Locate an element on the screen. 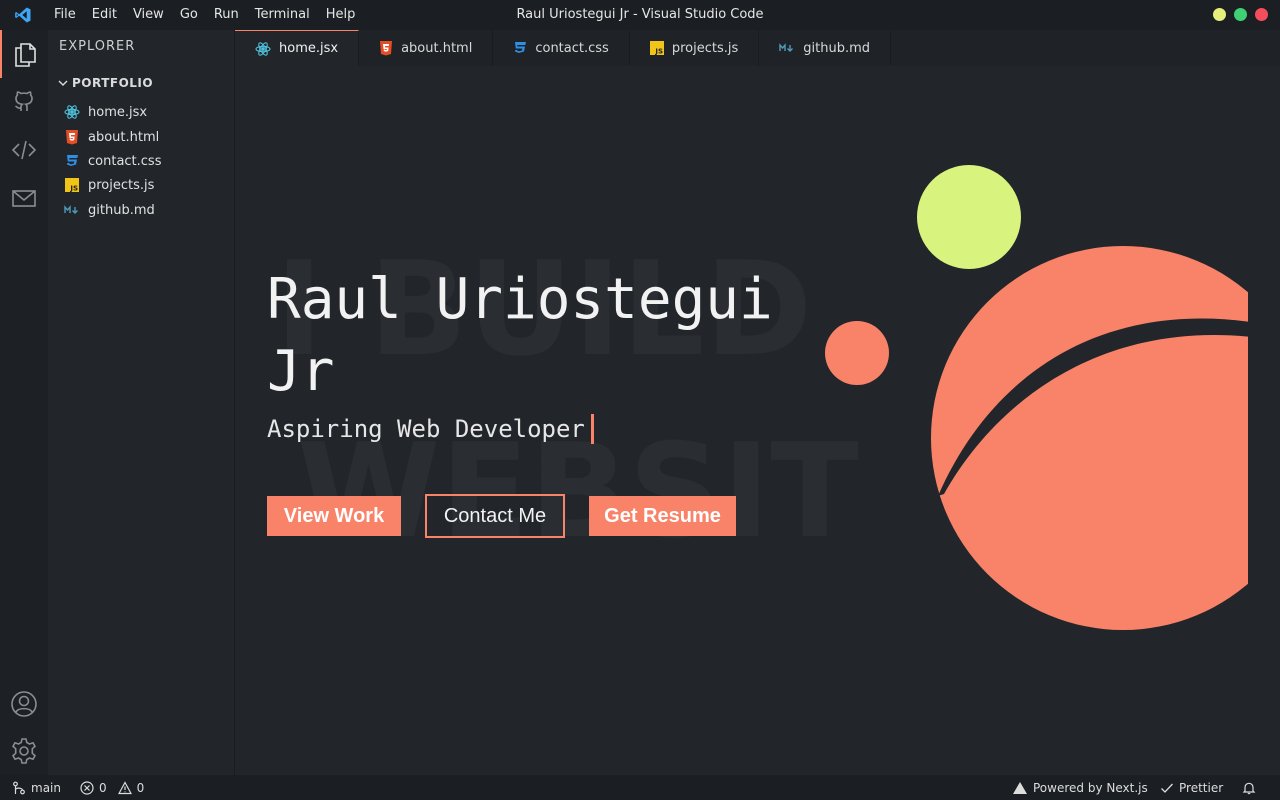  code-icon is located at coordinates (24, 150).